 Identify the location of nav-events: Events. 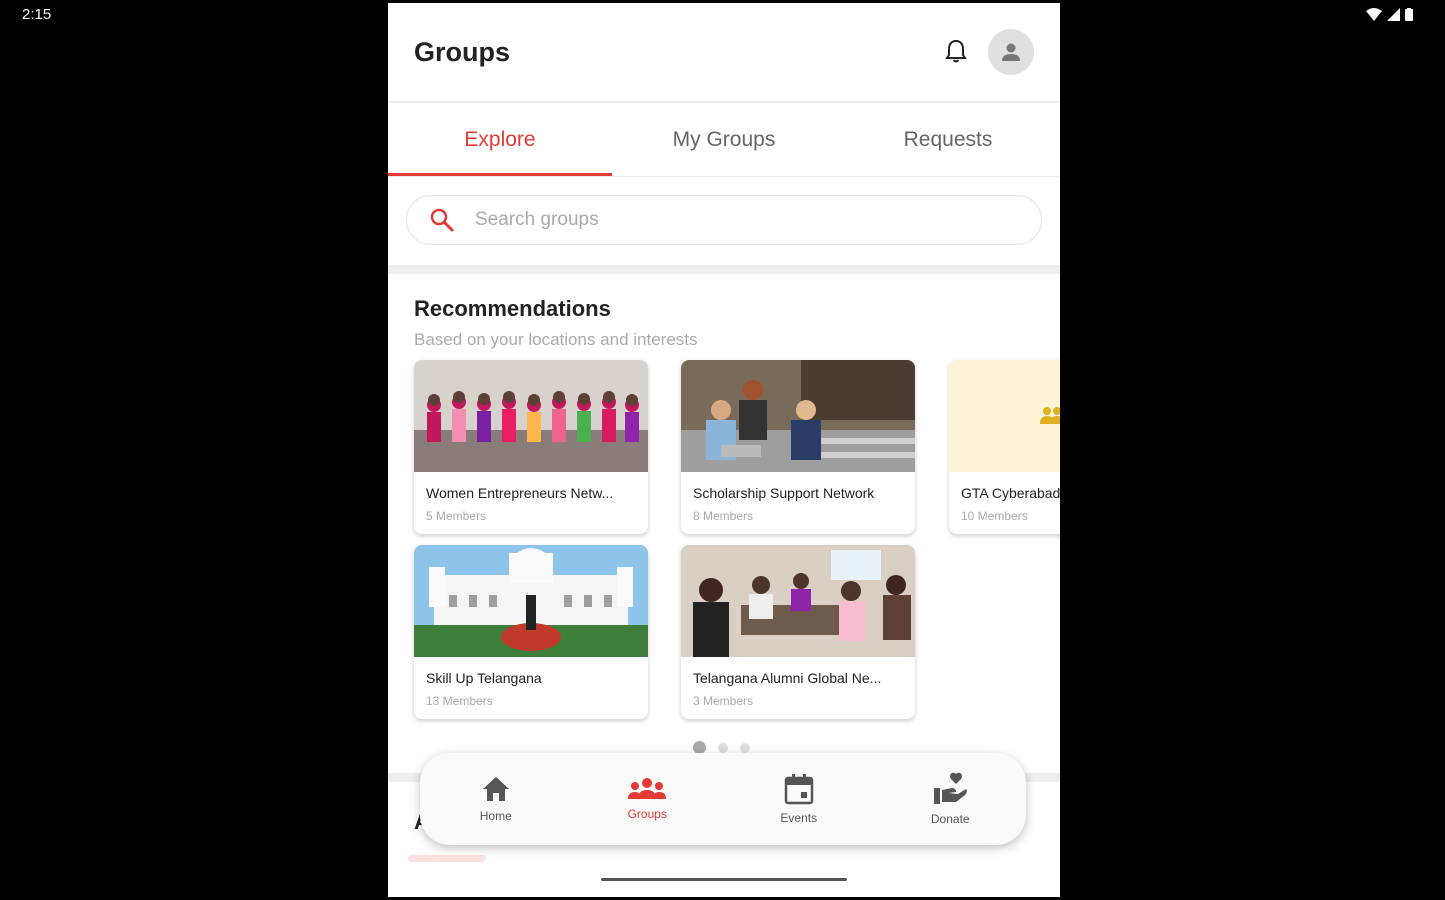
(799, 799).